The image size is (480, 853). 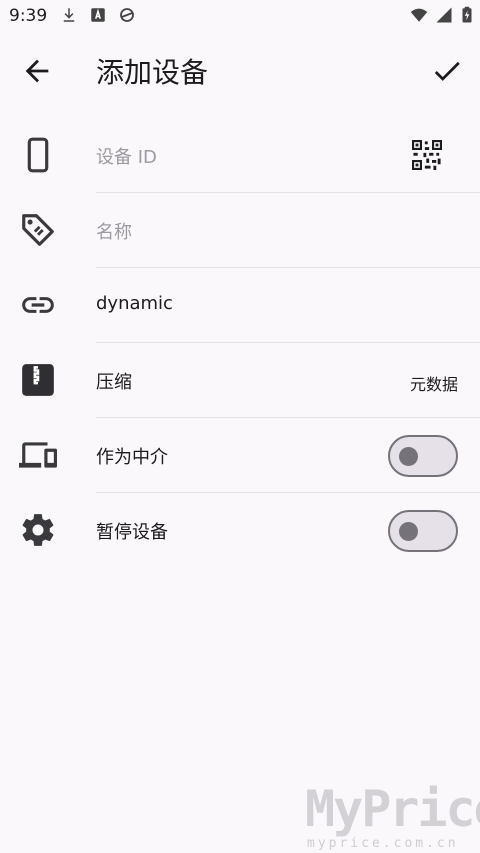 I want to click on arrow-left-icon, so click(x=37, y=71).